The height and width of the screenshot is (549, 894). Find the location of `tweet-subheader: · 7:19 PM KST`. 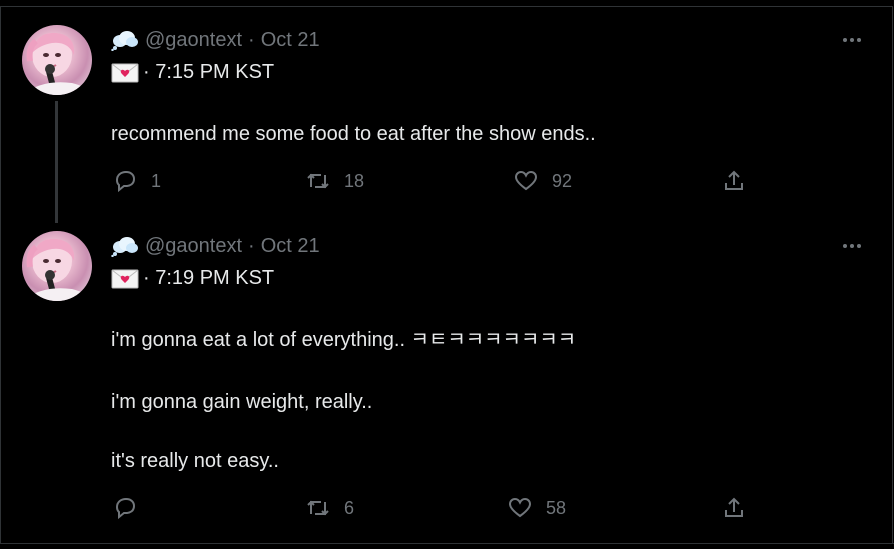

tweet-subheader: · 7:19 PM KST is located at coordinates (192, 278).